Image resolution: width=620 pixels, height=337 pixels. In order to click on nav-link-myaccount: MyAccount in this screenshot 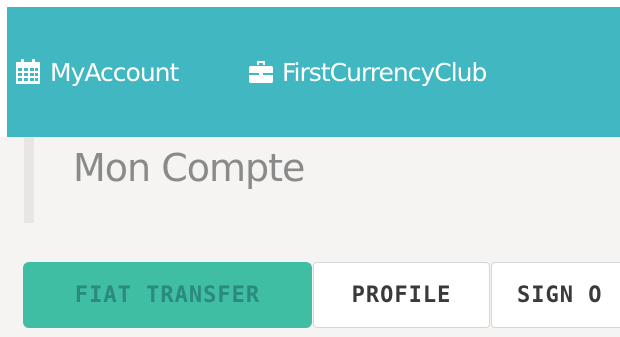, I will do `click(97, 72)`.